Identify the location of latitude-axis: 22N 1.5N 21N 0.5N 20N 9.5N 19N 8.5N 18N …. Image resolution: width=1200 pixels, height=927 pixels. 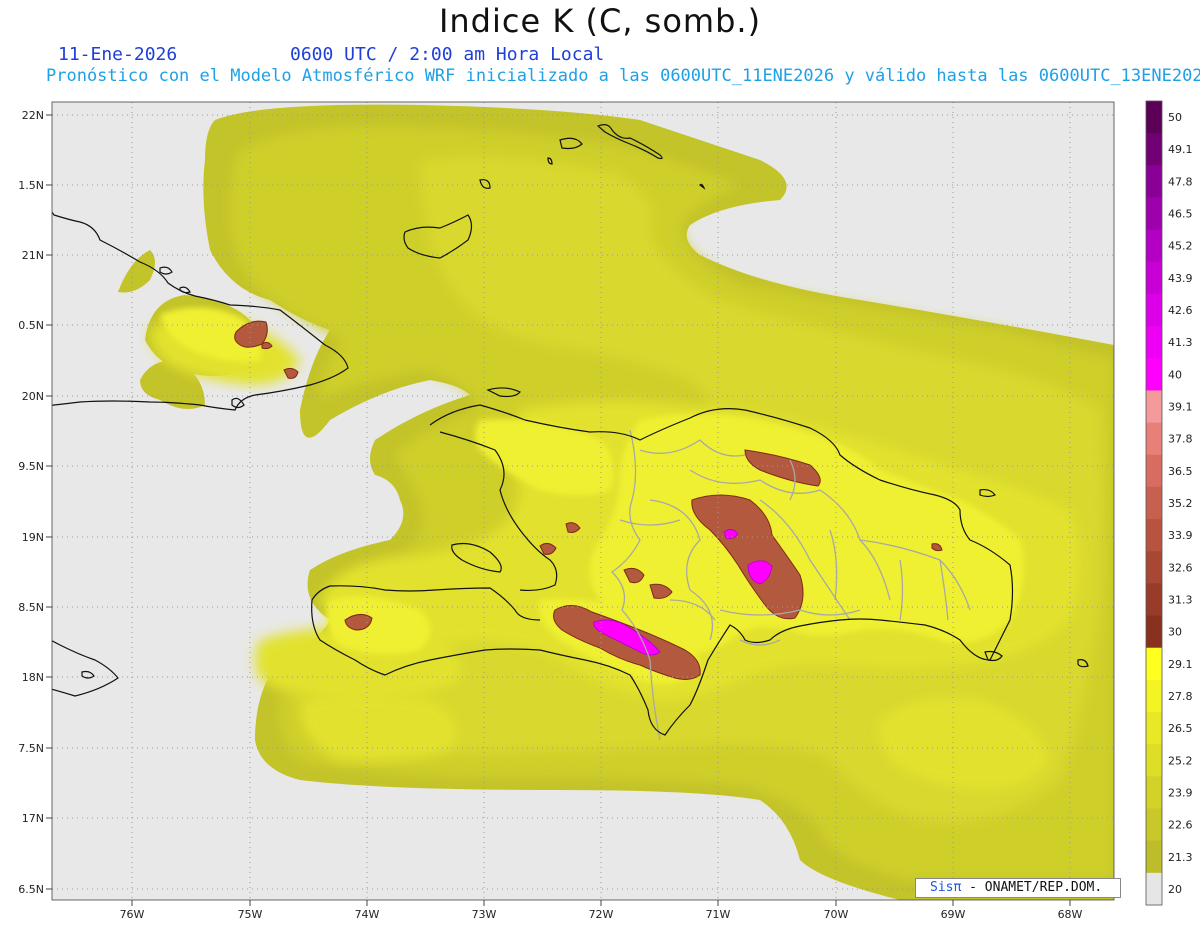
(35, 502).